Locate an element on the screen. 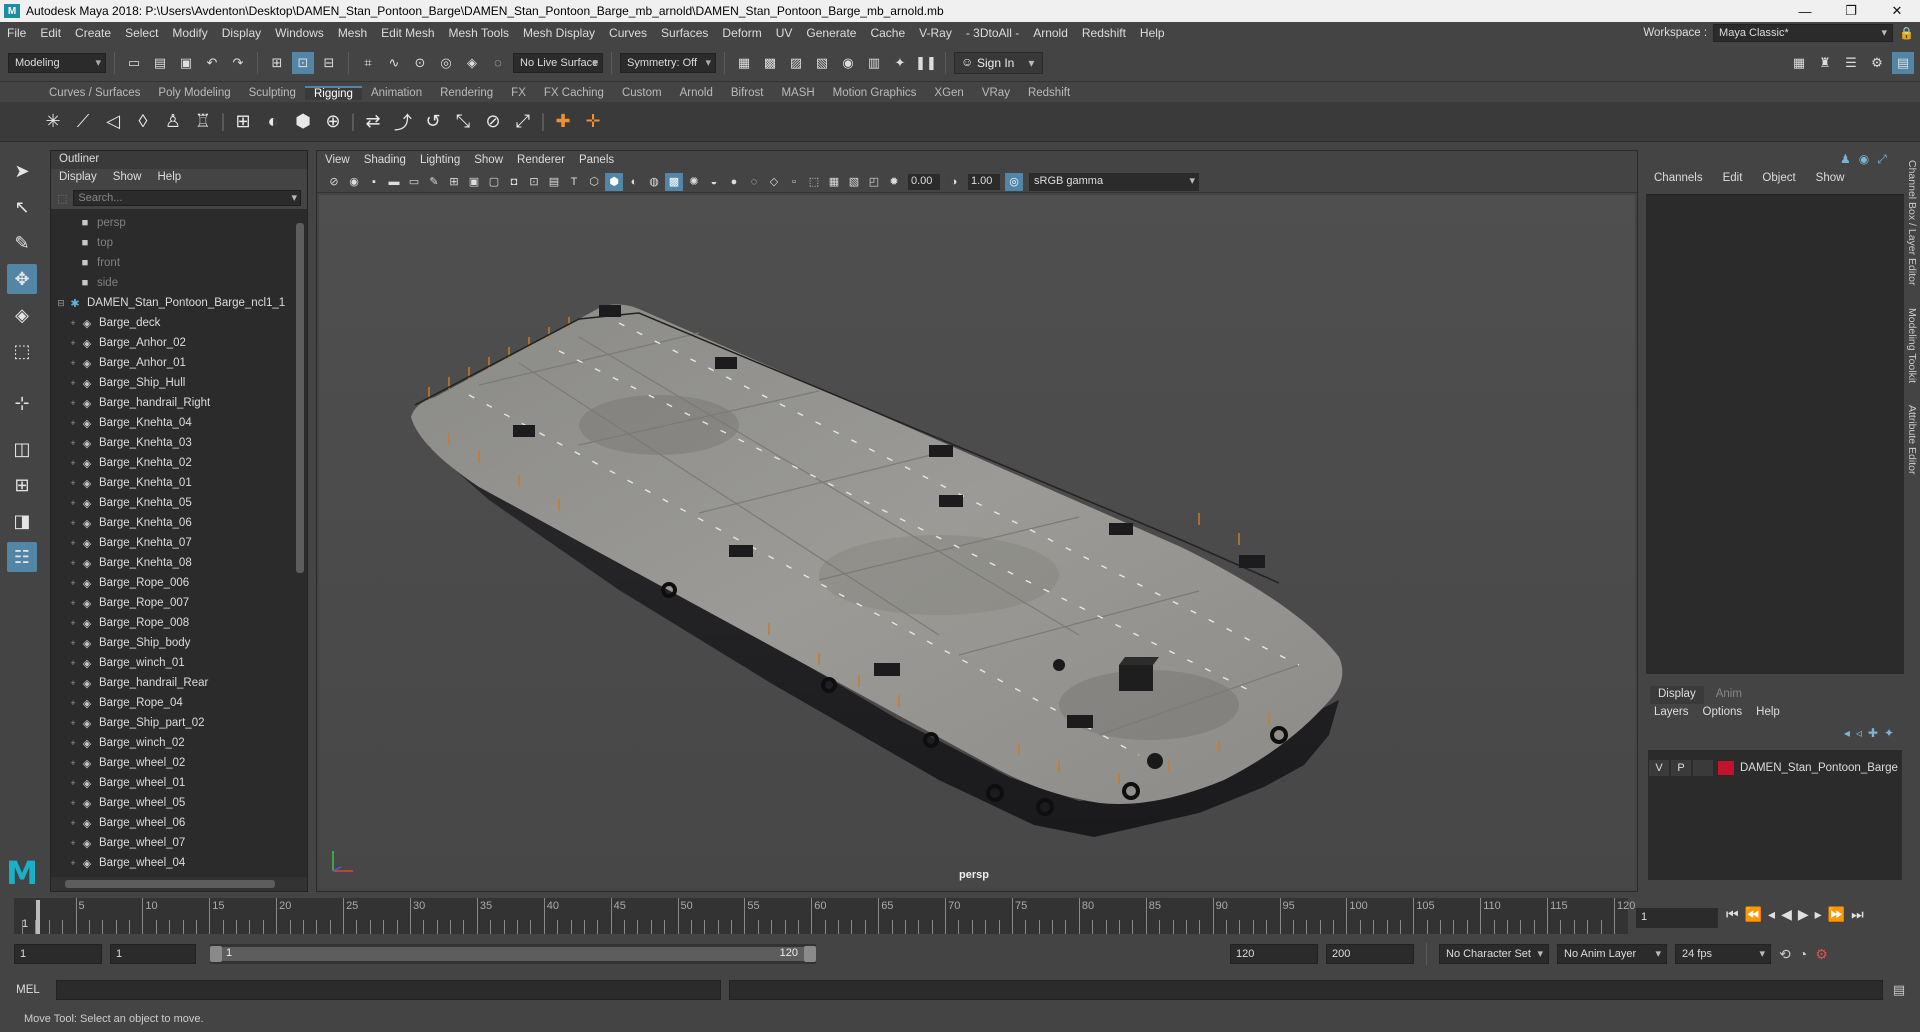 This screenshot has width=1920, height=1032. orient-constraint-icon: ↺ is located at coordinates (433, 122).